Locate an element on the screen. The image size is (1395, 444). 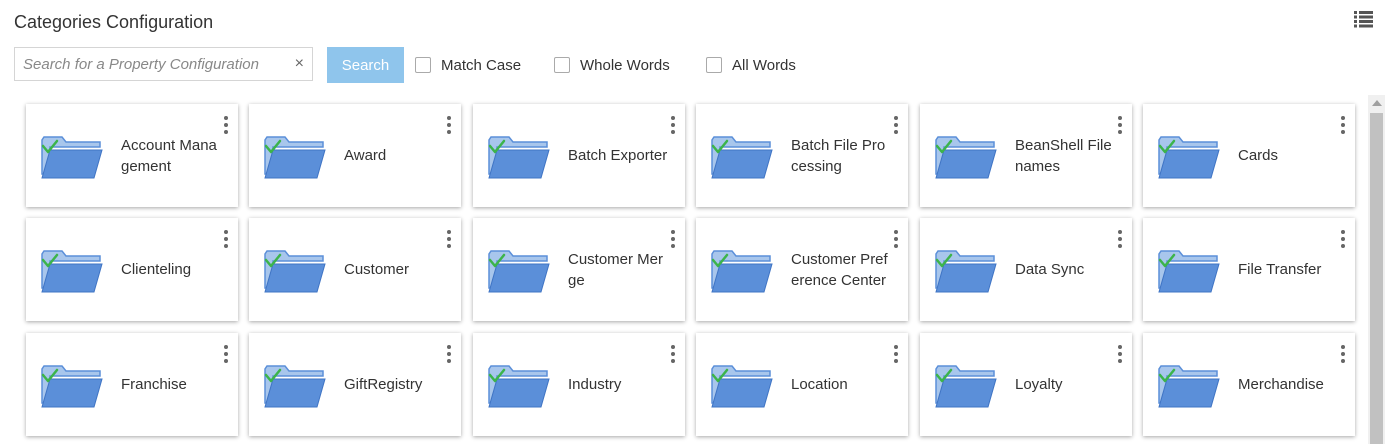
category-tile: Cards is located at coordinates (1249, 155).